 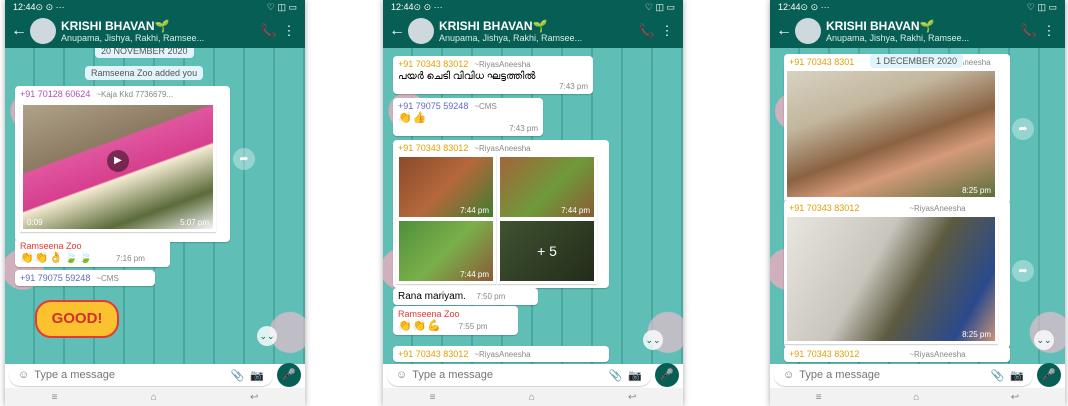 What do you see at coordinates (144, 53) in the screenshot?
I see `date-chip: 20 NOVEMBER 2020` at bounding box center [144, 53].